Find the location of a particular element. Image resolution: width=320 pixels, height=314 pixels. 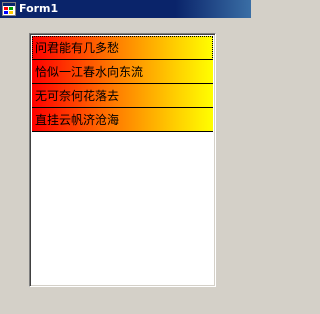

list-item-label: 恰似一江春水向东流 is located at coordinates (89, 72).